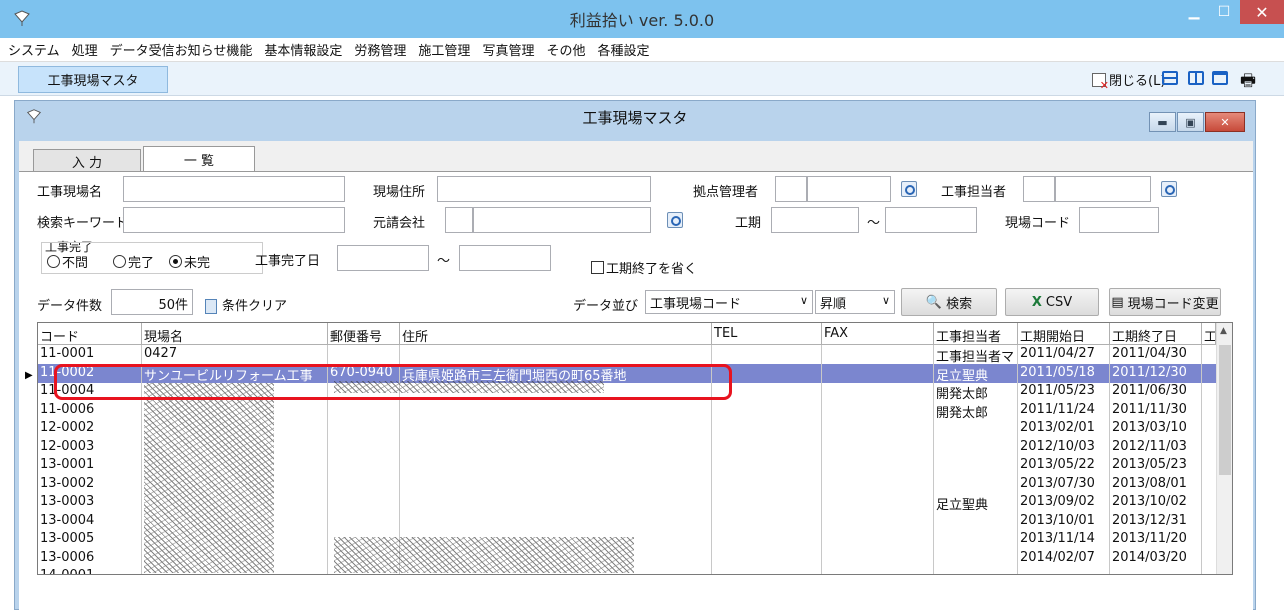 Image resolution: width=1284 pixels, height=611 pixels. Describe the element at coordinates (303, 49) in the screenshot. I see `menu-basic-settings: 基本情報設定` at that location.